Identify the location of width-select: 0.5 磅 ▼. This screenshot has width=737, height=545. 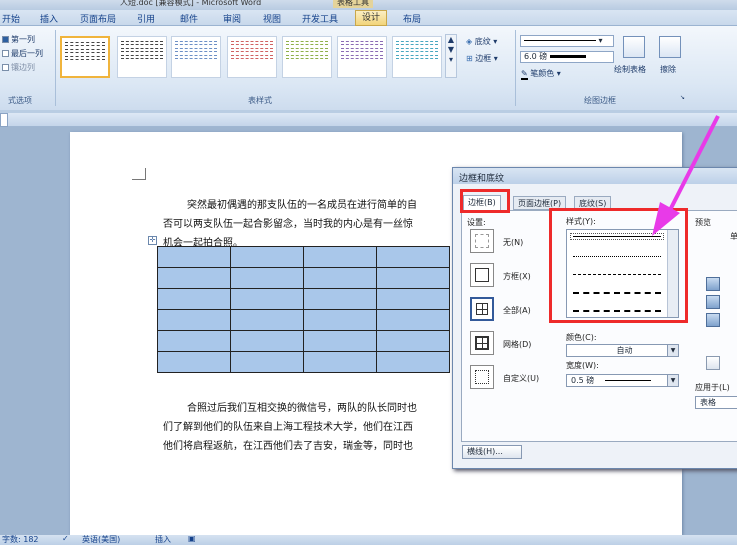
(622, 380).